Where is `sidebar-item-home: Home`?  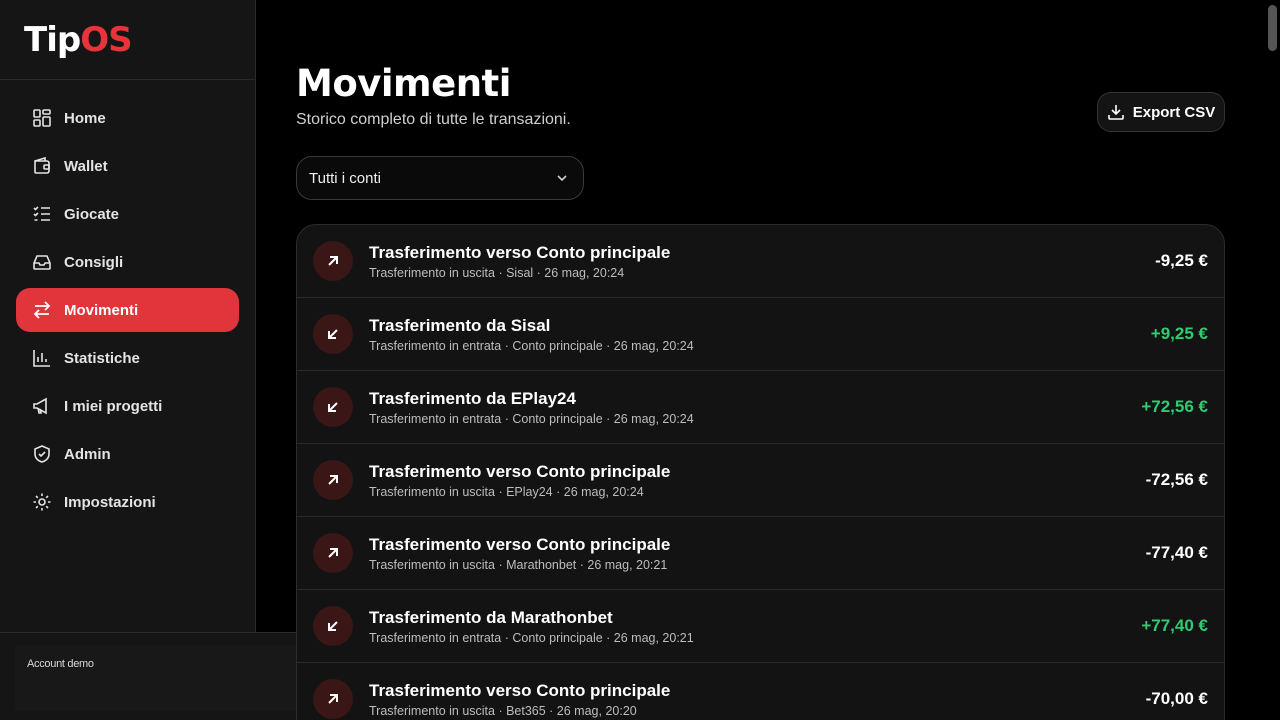
sidebar-item-home: Home is located at coordinates (127, 118).